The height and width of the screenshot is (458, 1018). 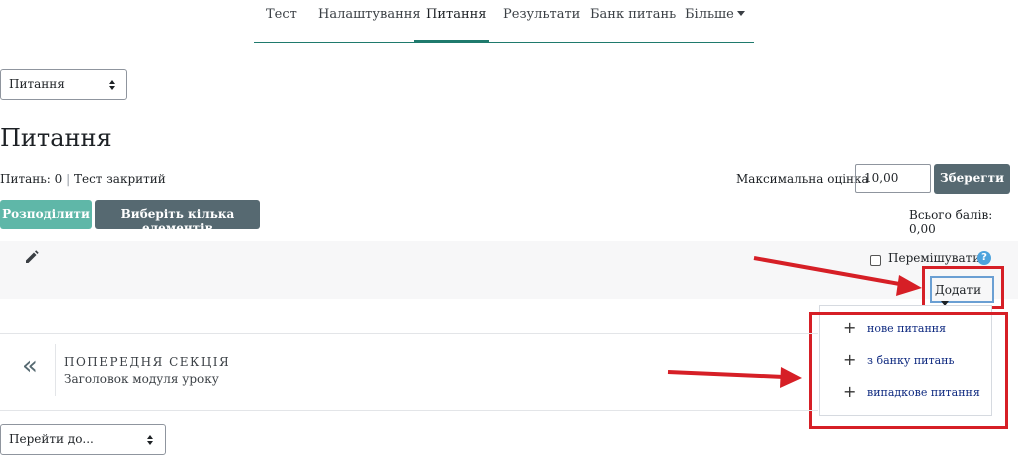 What do you see at coordinates (794, 322) in the screenshot?
I see `annotation-arrows` at bounding box center [794, 322].